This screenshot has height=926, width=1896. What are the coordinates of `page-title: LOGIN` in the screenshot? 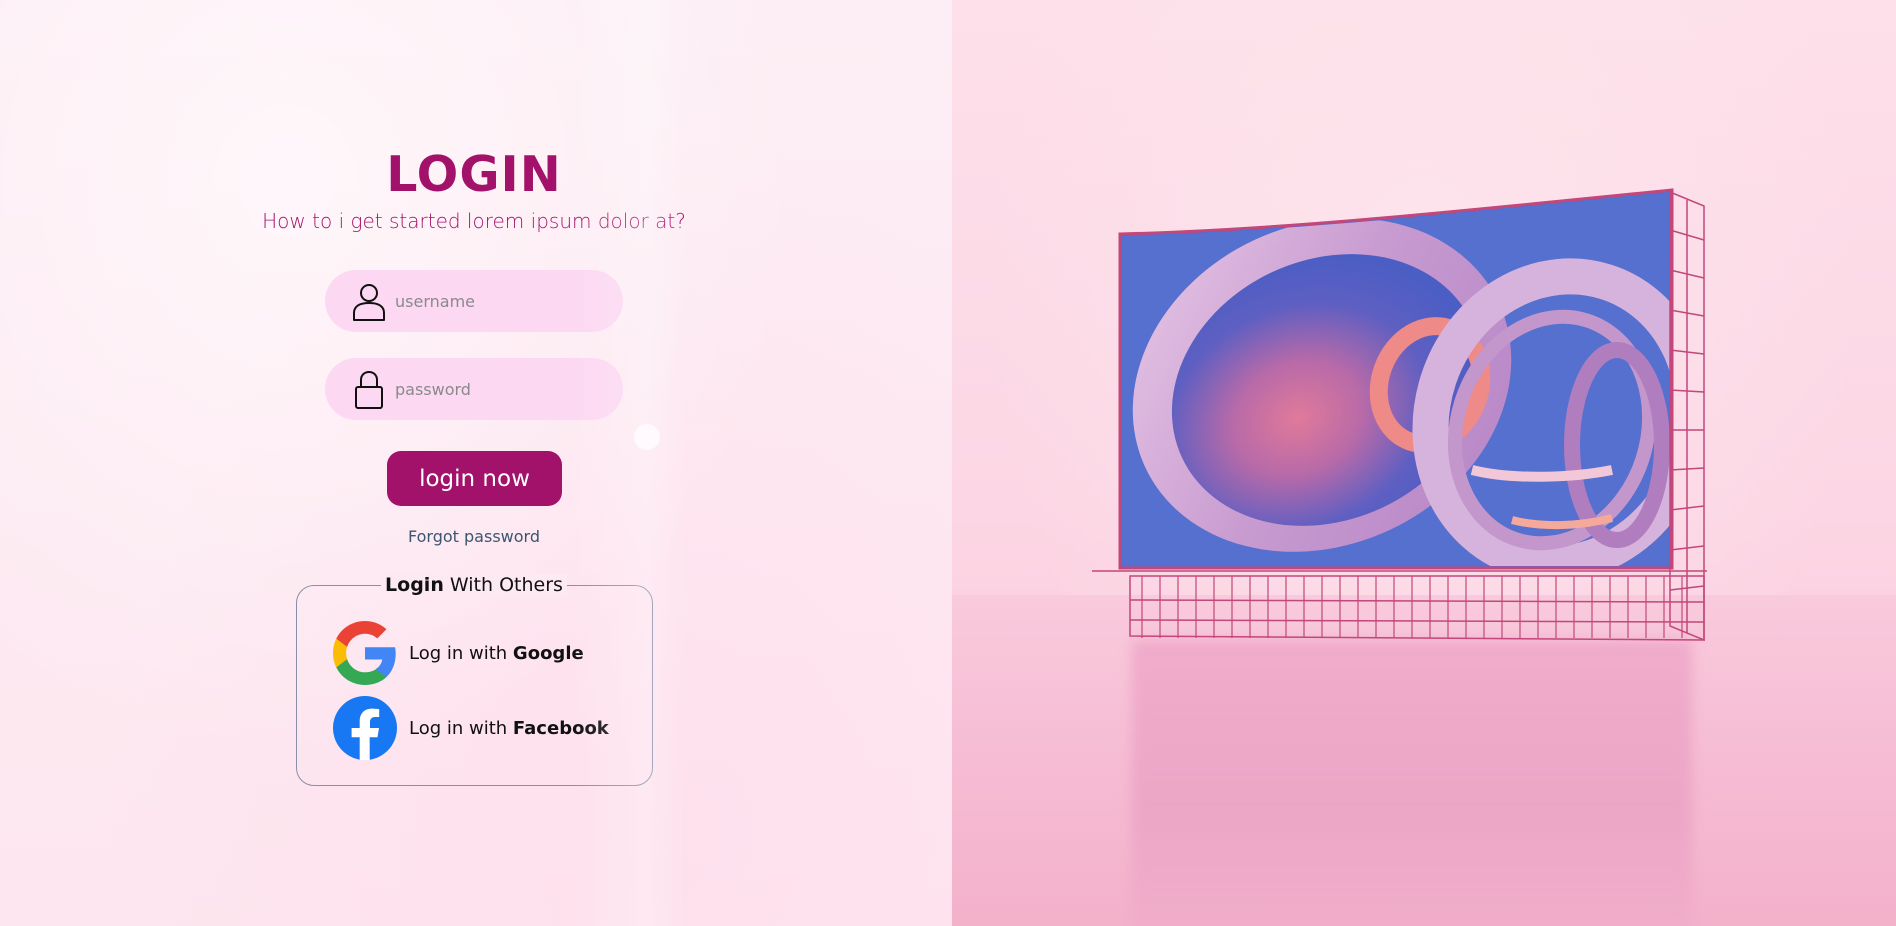 It's located at (474, 174).